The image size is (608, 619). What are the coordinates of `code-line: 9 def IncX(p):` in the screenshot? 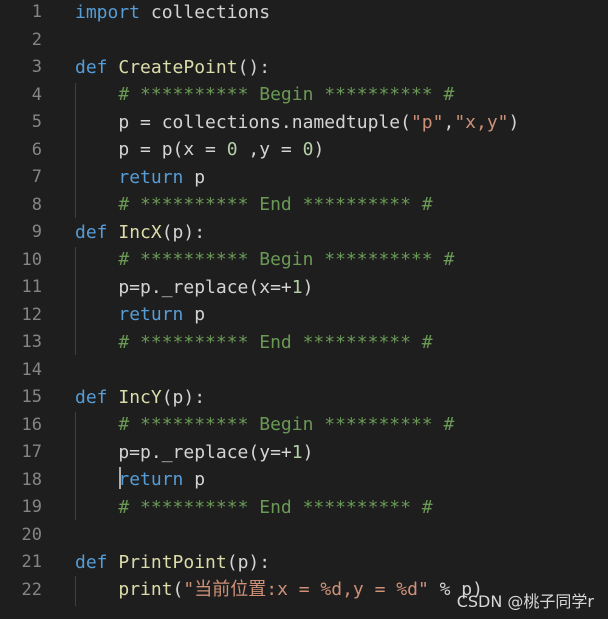 It's located at (304, 232).